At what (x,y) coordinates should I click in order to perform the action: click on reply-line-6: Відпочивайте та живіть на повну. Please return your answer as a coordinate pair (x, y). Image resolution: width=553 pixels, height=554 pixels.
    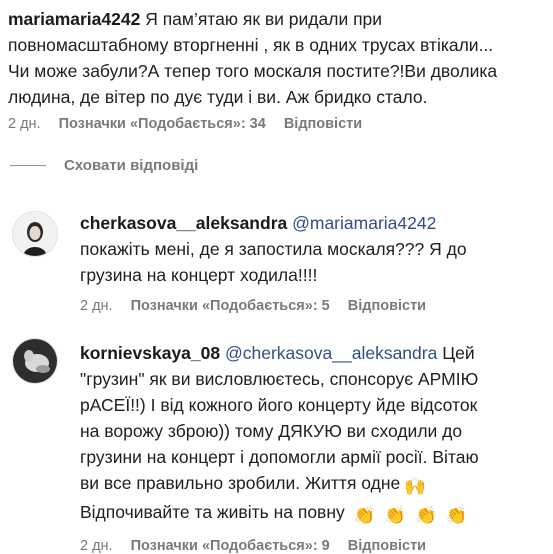
    Looking at the image, I should click on (212, 512).